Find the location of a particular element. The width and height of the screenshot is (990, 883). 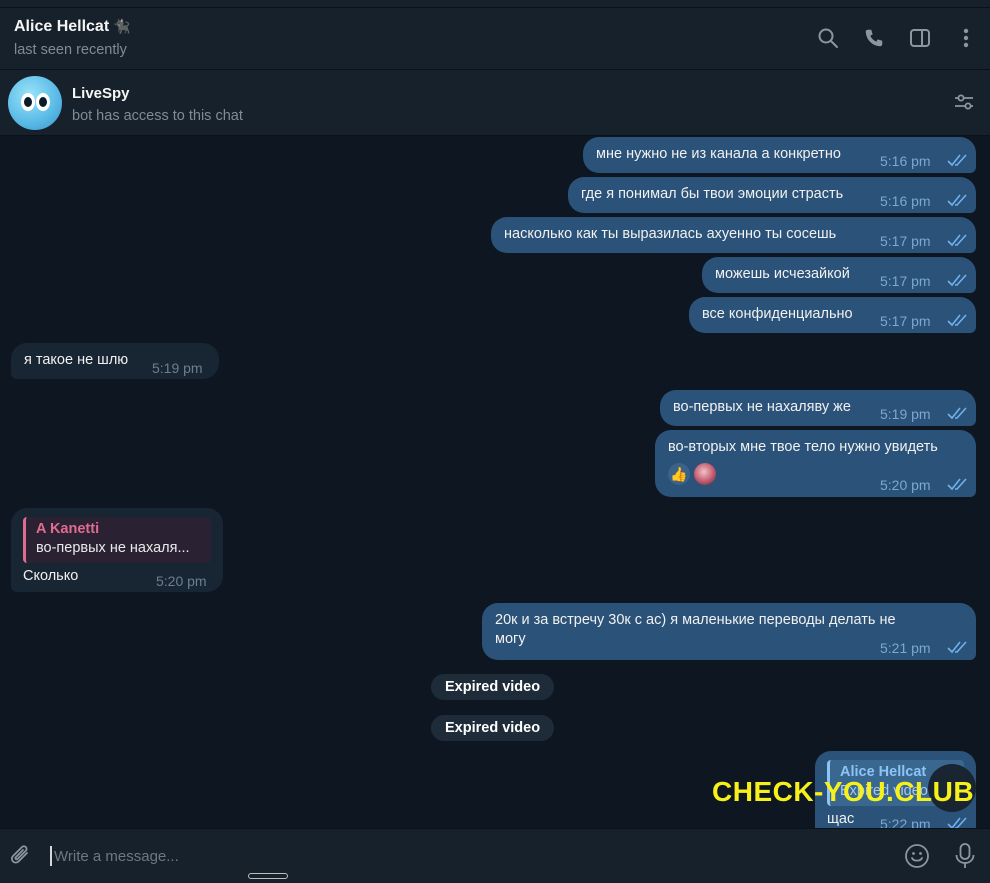

cat-emoji: 🐈‍⬛ is located at coordinates (122, 26).